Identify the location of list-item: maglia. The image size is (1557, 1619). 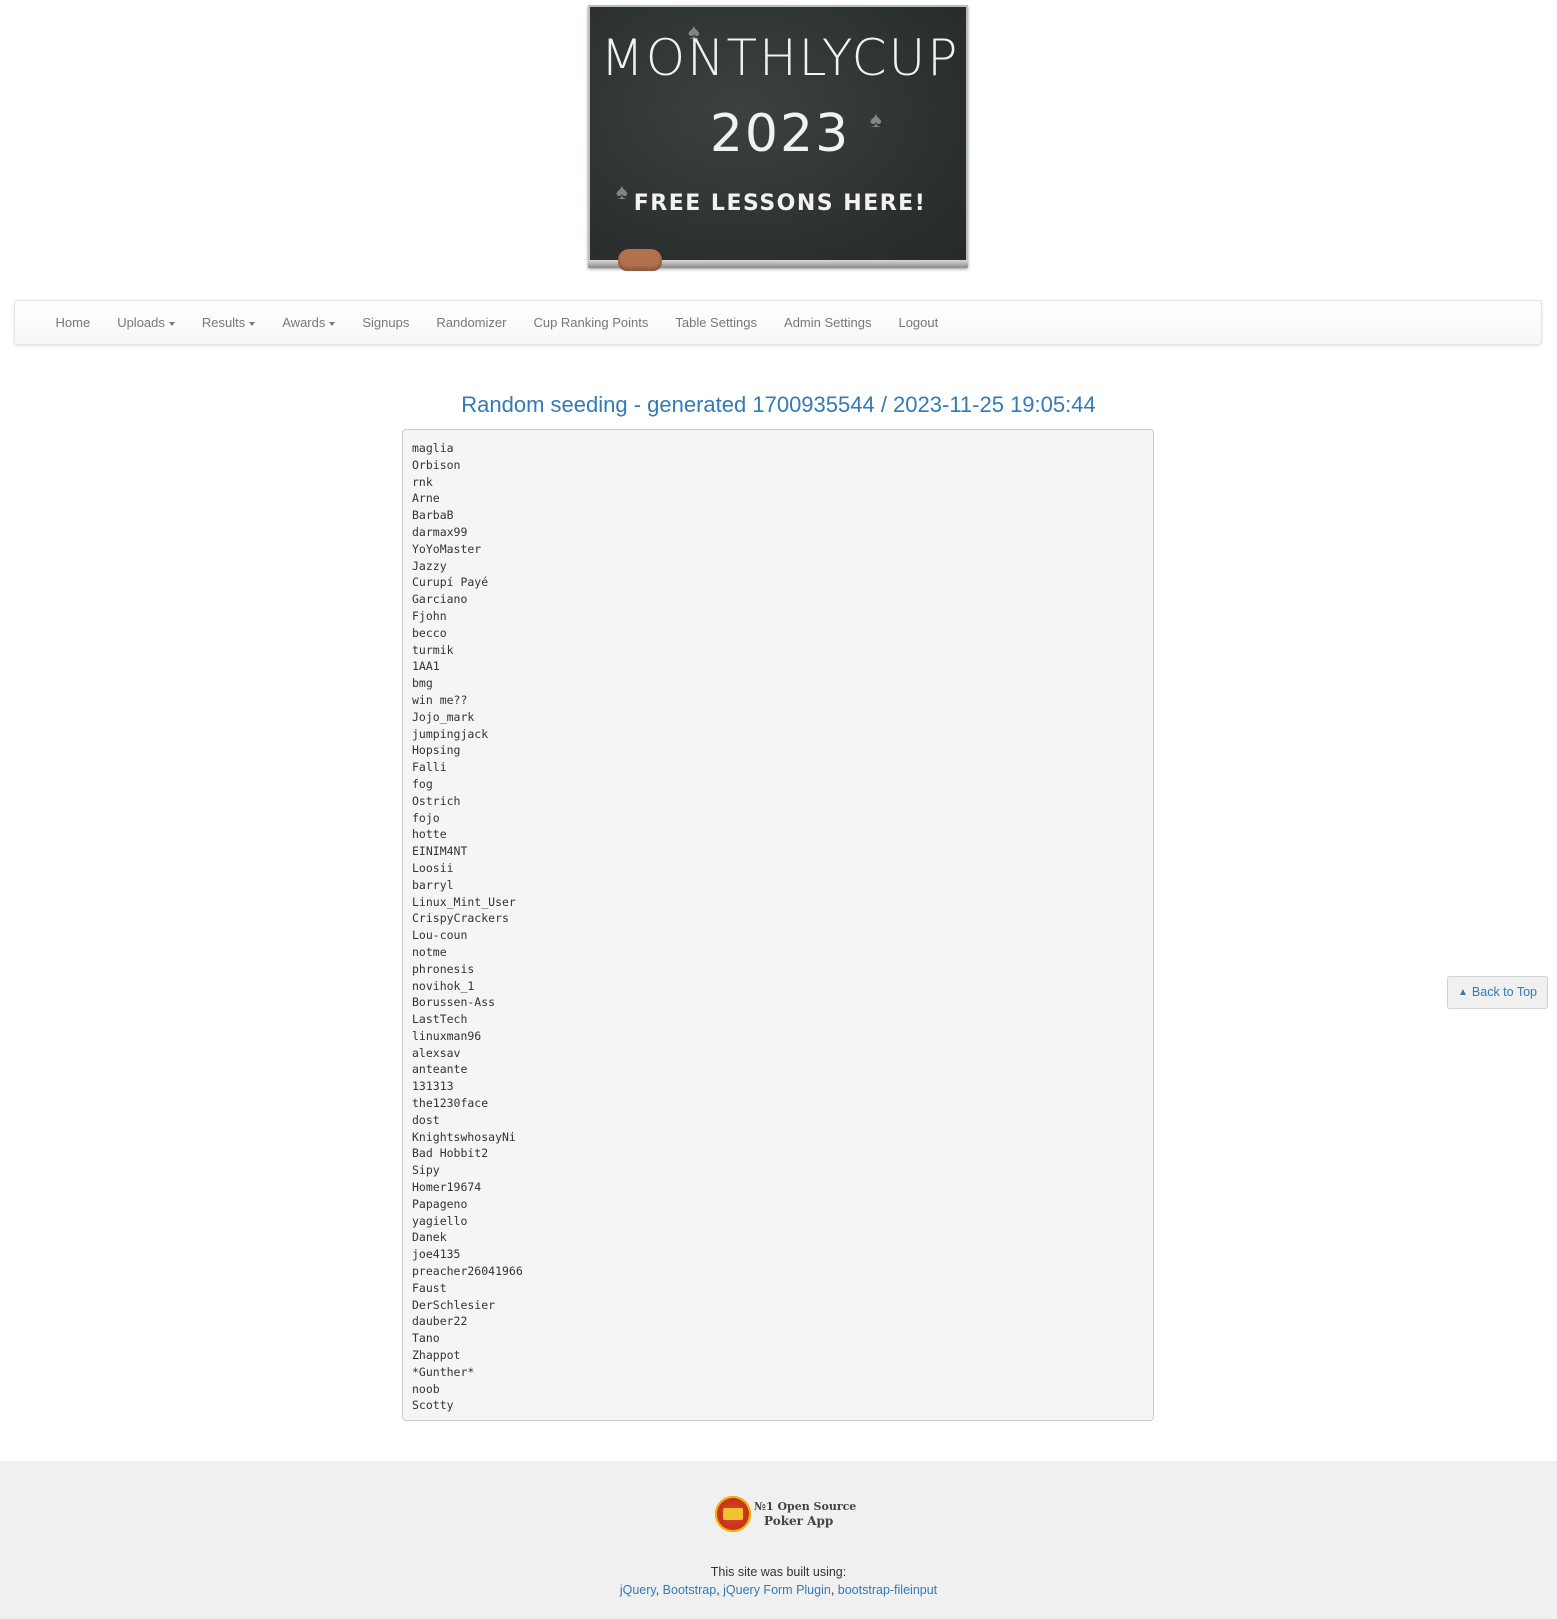
(433, 448).